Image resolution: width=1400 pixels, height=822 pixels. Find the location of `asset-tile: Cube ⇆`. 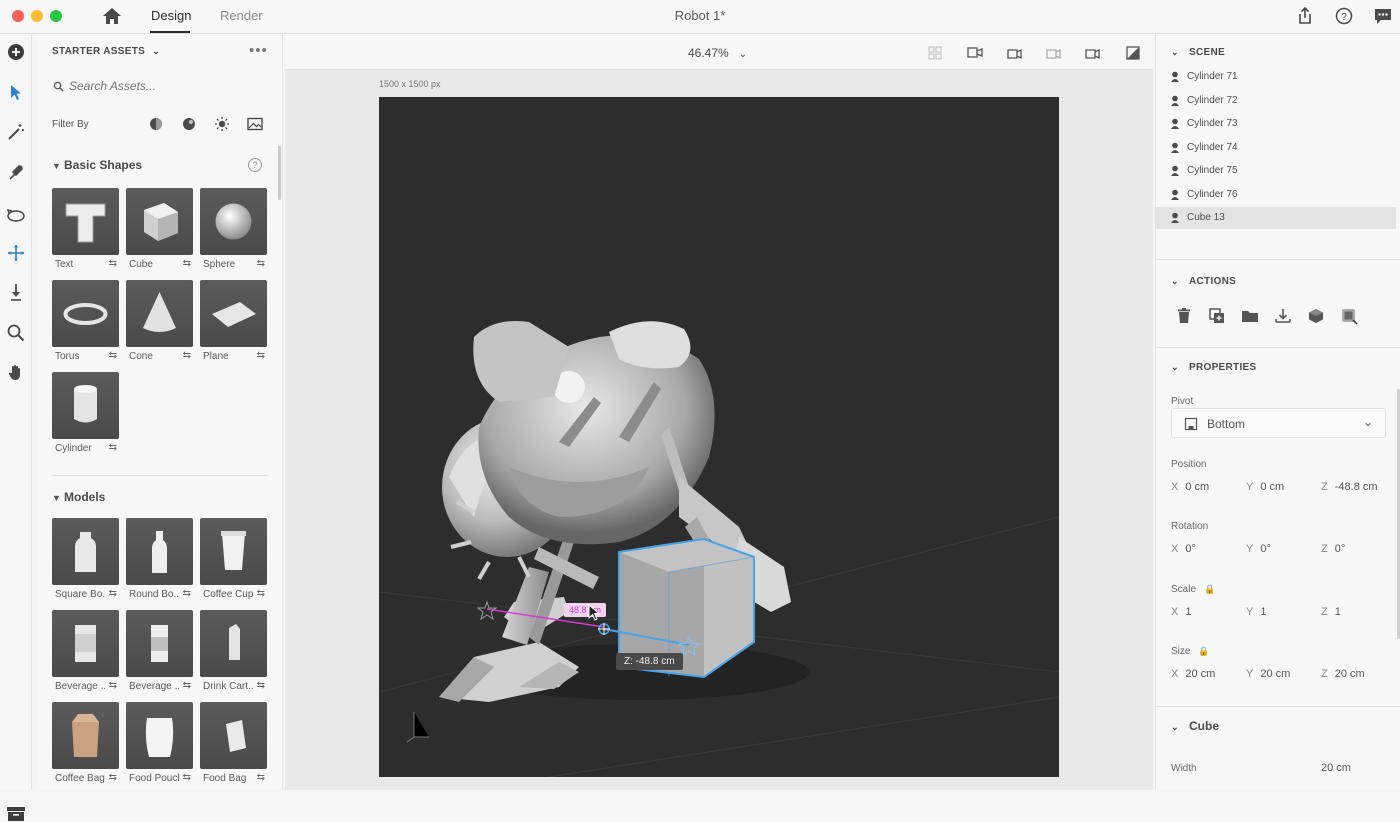

asset-tile: Cube ⇆ is located at coordinates (159, 229).